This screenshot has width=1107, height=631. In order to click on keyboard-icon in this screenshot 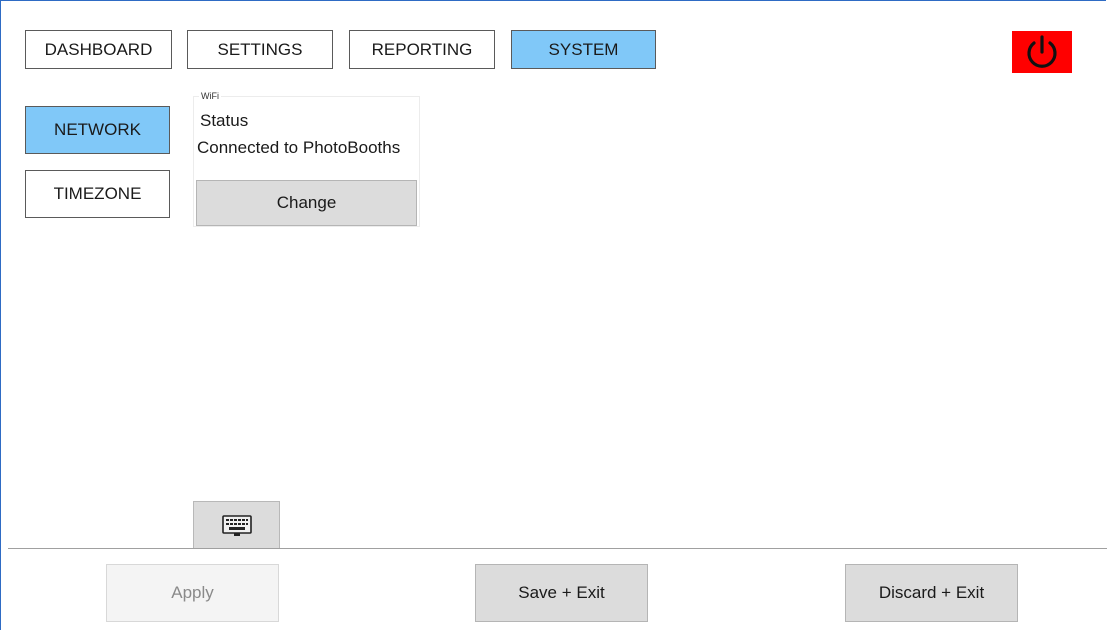, I will do `click(236, 525)`.